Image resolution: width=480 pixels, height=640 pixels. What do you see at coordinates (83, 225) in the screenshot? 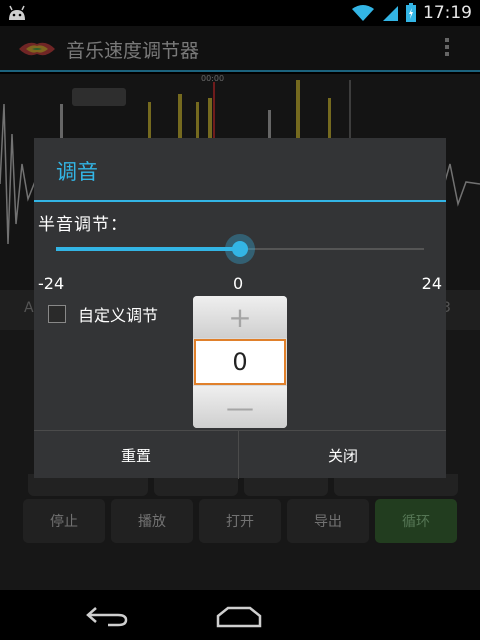
I see `semitone-label: 半音调节：` at bounding box center [83, 225].